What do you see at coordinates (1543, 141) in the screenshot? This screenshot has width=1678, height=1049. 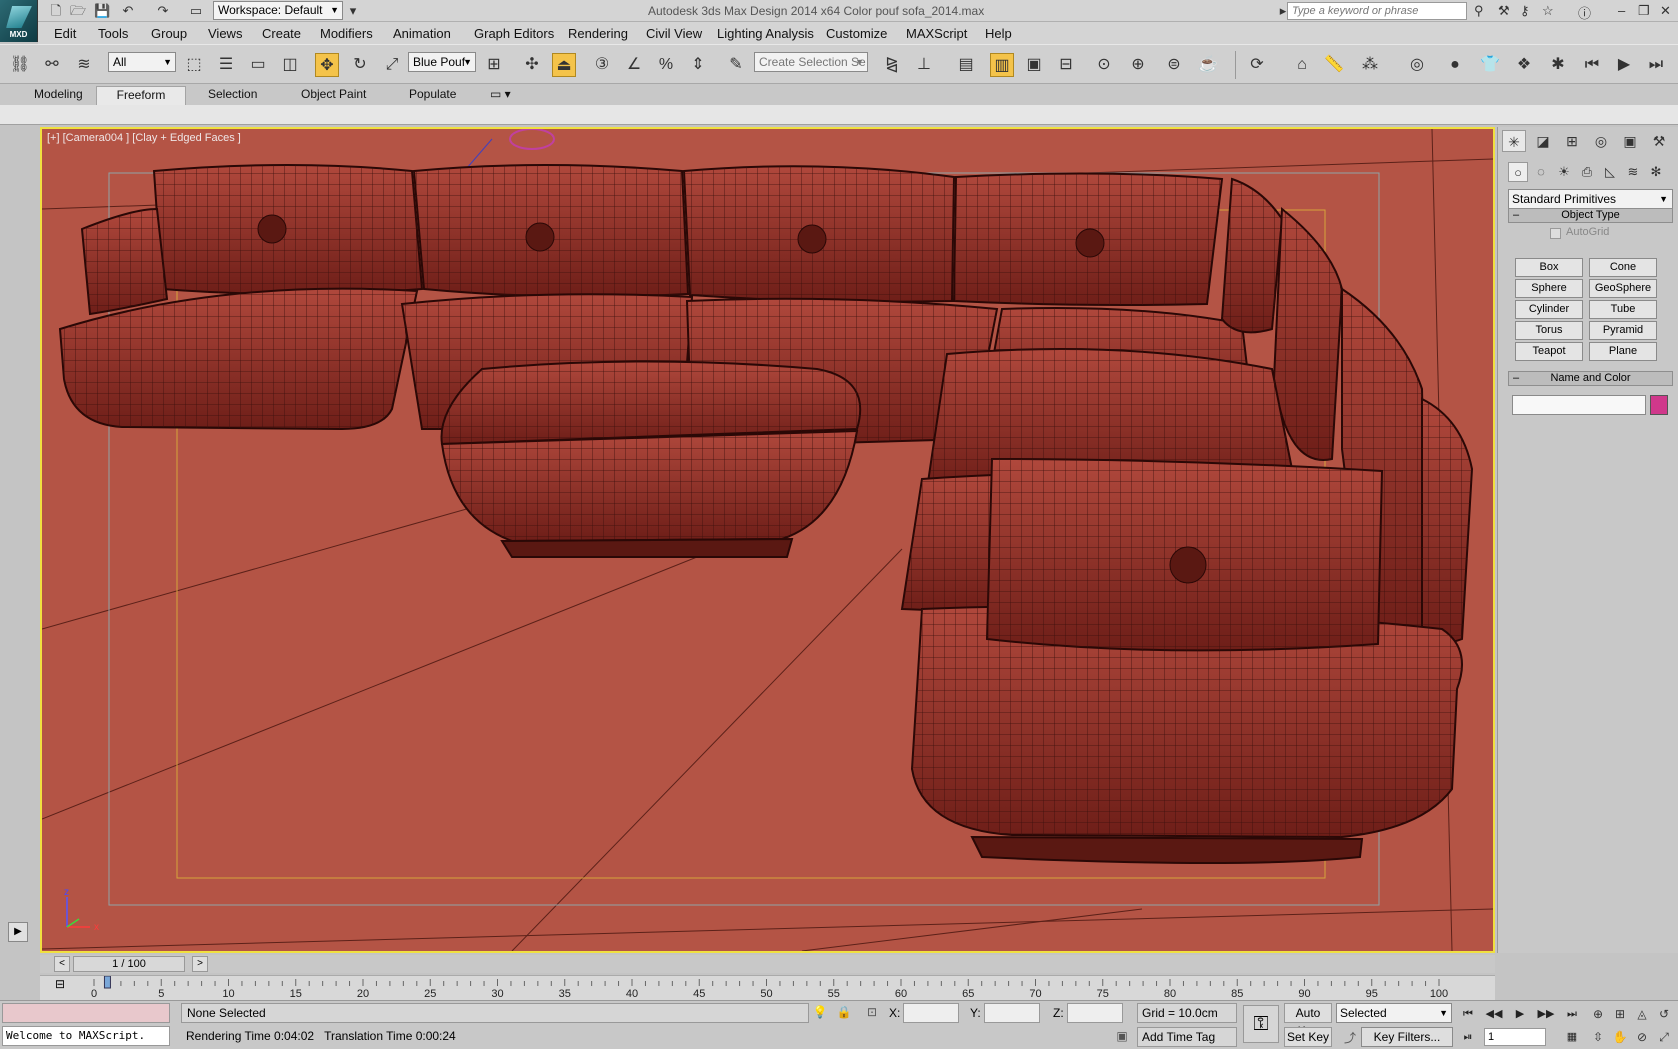 I see `modify-panel-icon: ◪` at bounding box center [1543, 141].